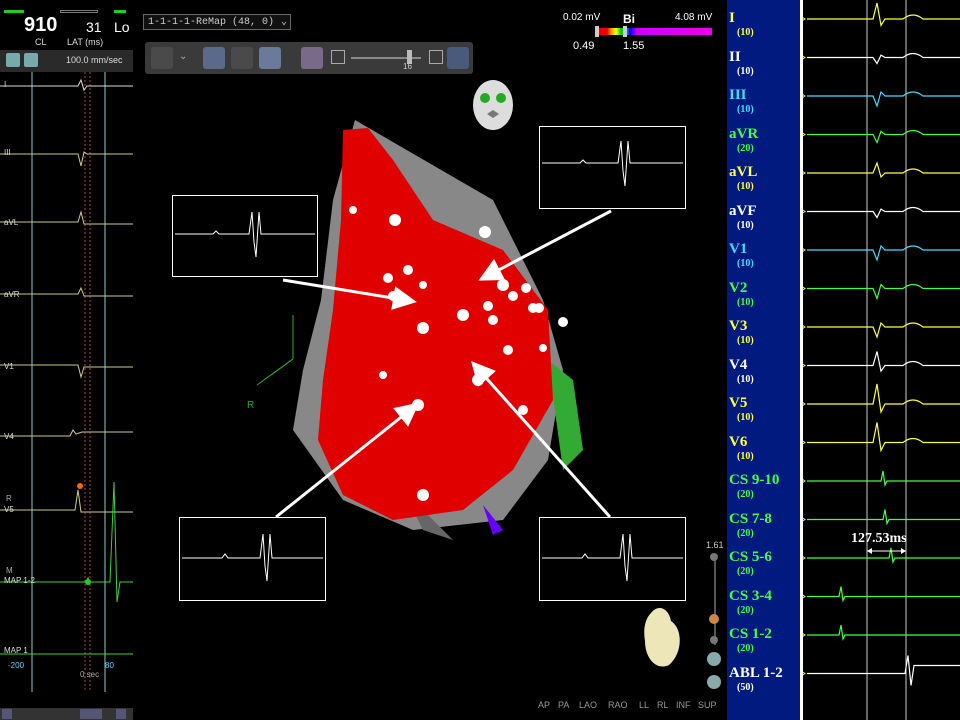 The image size is (960, 720). Describe the element at coordinates (743, 210) in the screenshot. I see `channel-label-5: aVF` at that location.